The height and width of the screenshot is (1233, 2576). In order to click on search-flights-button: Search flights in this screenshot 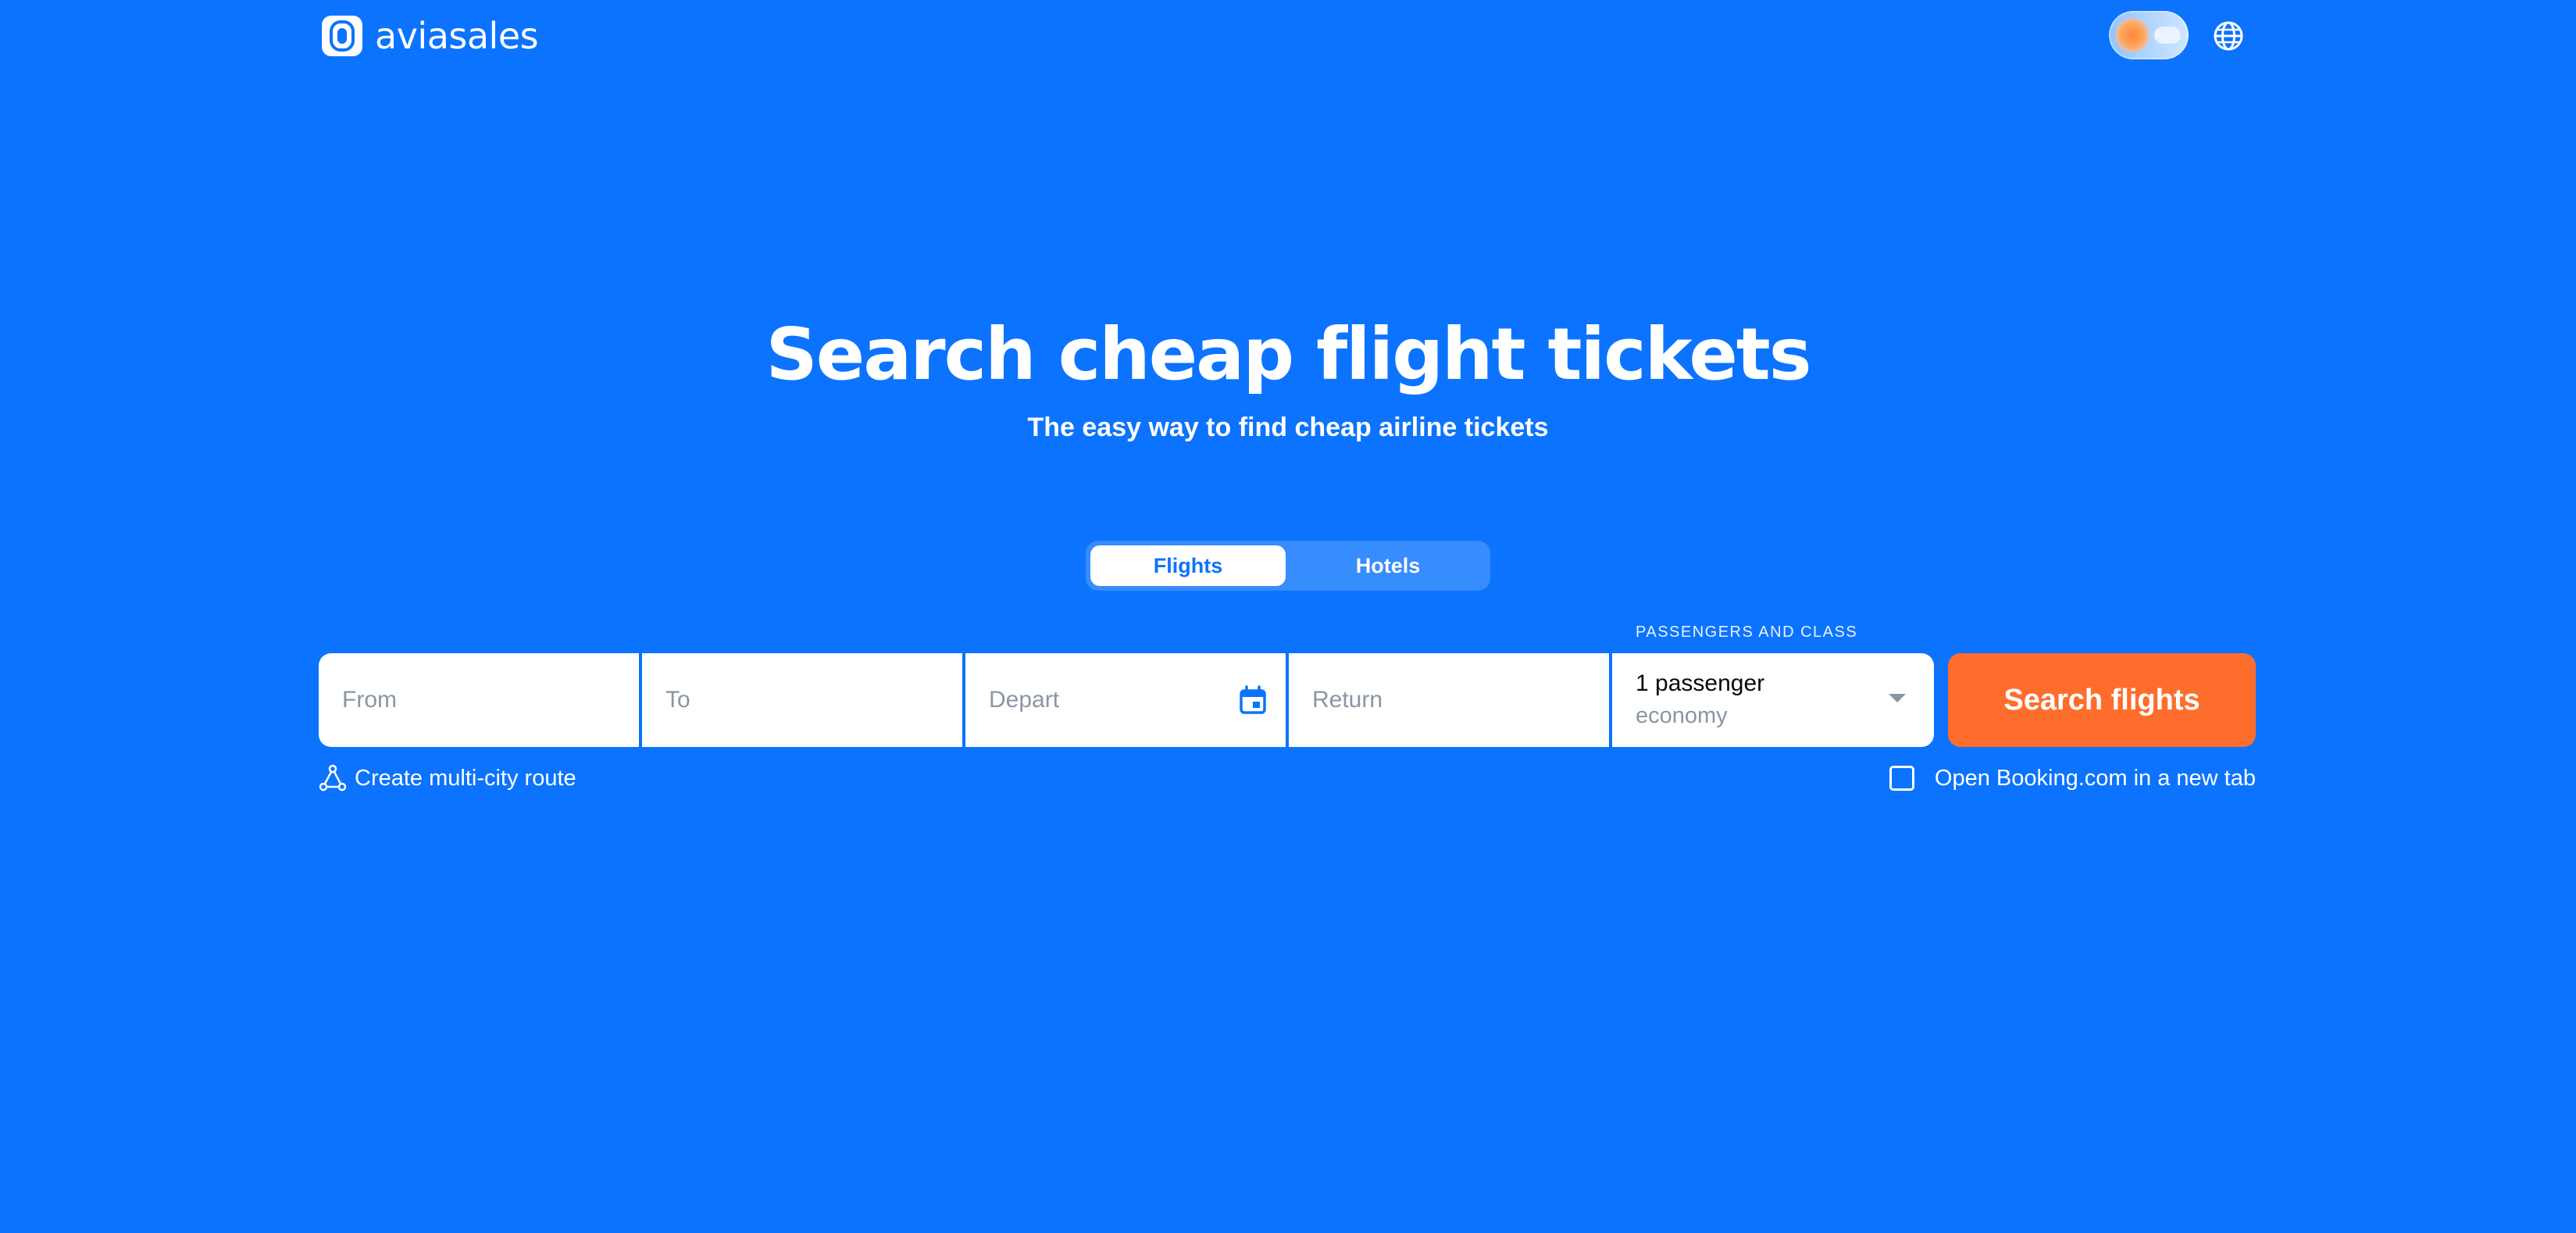, I will do `click(2102, 700)`.